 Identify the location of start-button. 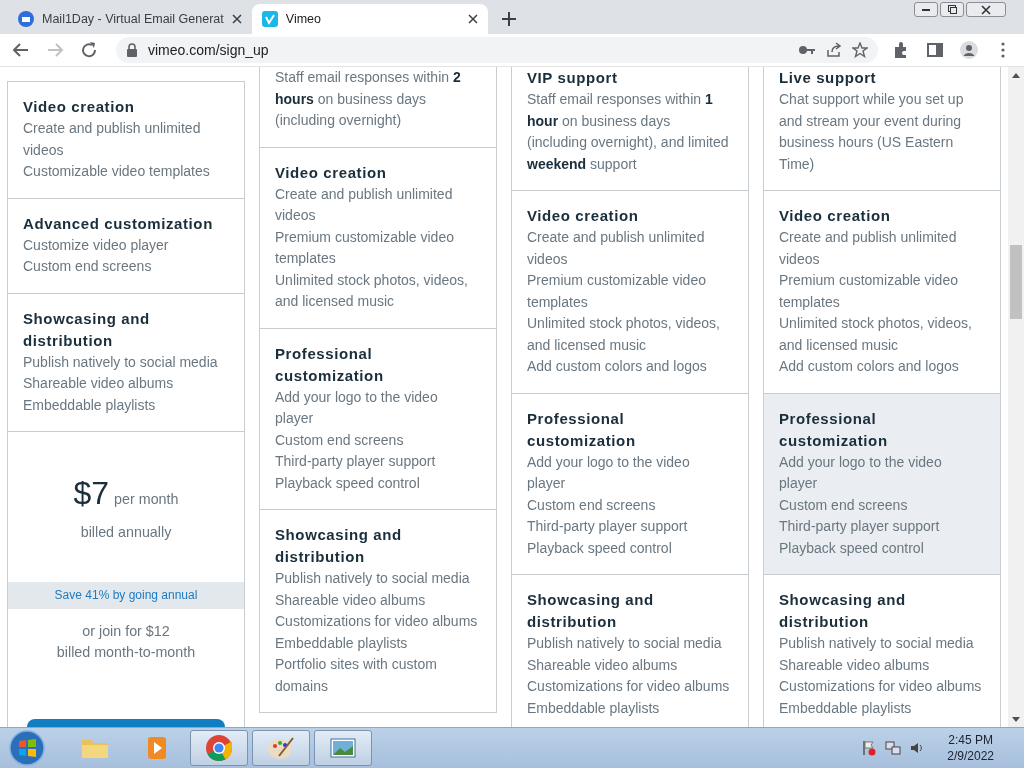
(27, 748).